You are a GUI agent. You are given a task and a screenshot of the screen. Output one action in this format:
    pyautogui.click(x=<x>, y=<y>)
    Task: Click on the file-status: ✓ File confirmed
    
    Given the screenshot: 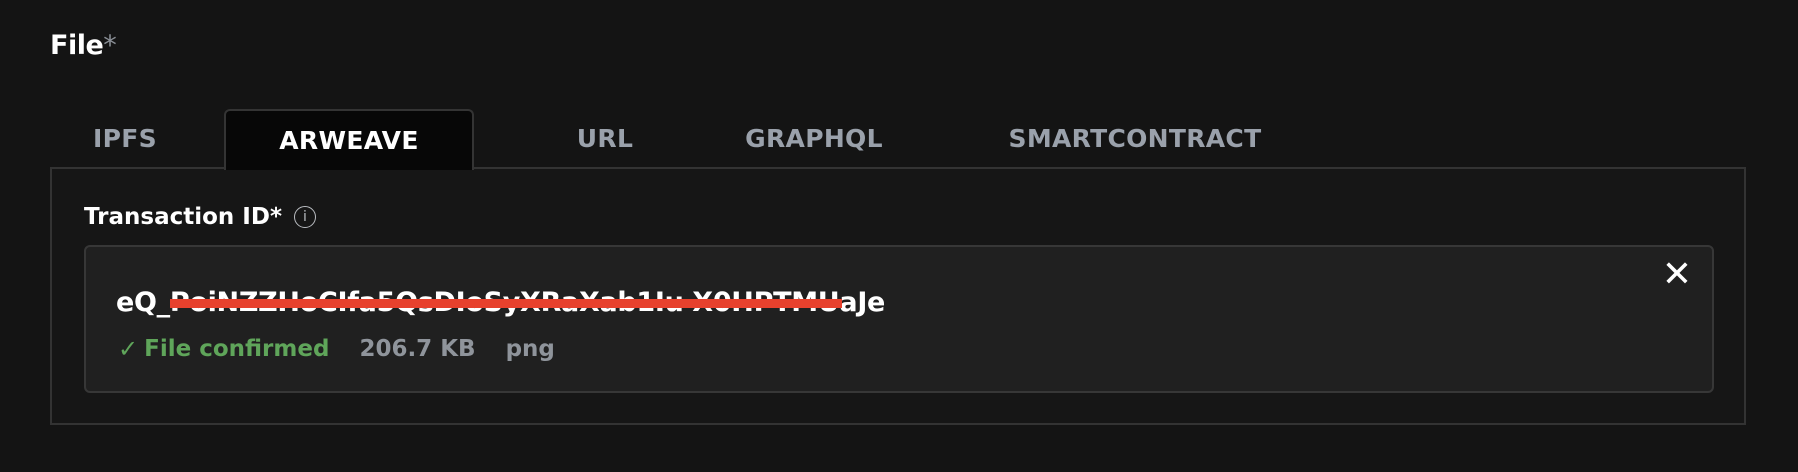 What is the action you would take?
    pyautogui.click(x=223, y=349)
    